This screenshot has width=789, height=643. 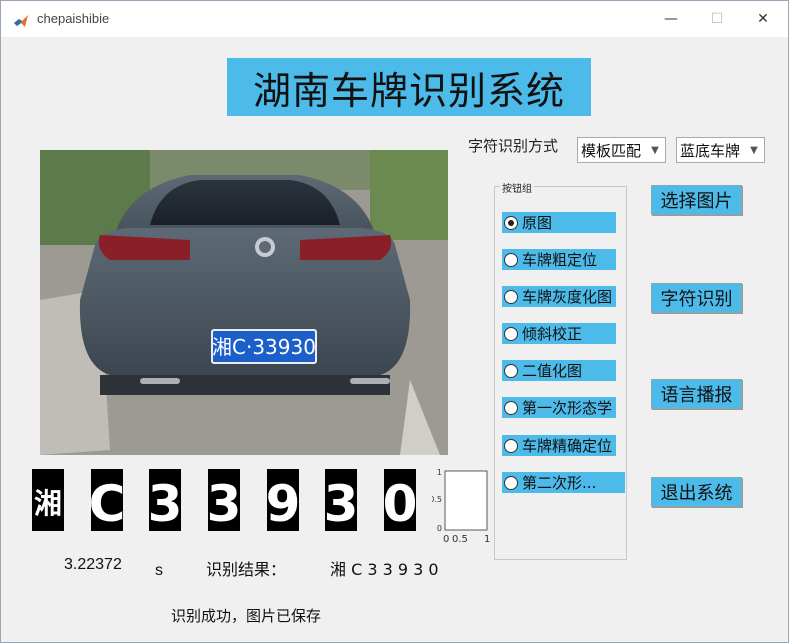 I want to click on maximize-button: ☐, so click(x=717, y=19).